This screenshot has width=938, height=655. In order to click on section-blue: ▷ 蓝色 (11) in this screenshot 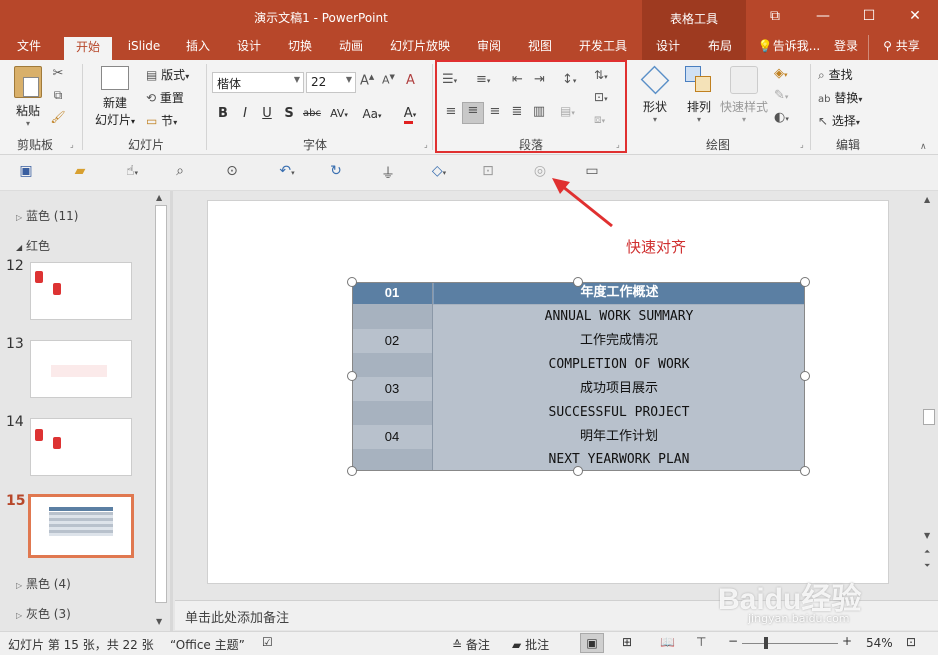, I will do `click(47, 215)`.